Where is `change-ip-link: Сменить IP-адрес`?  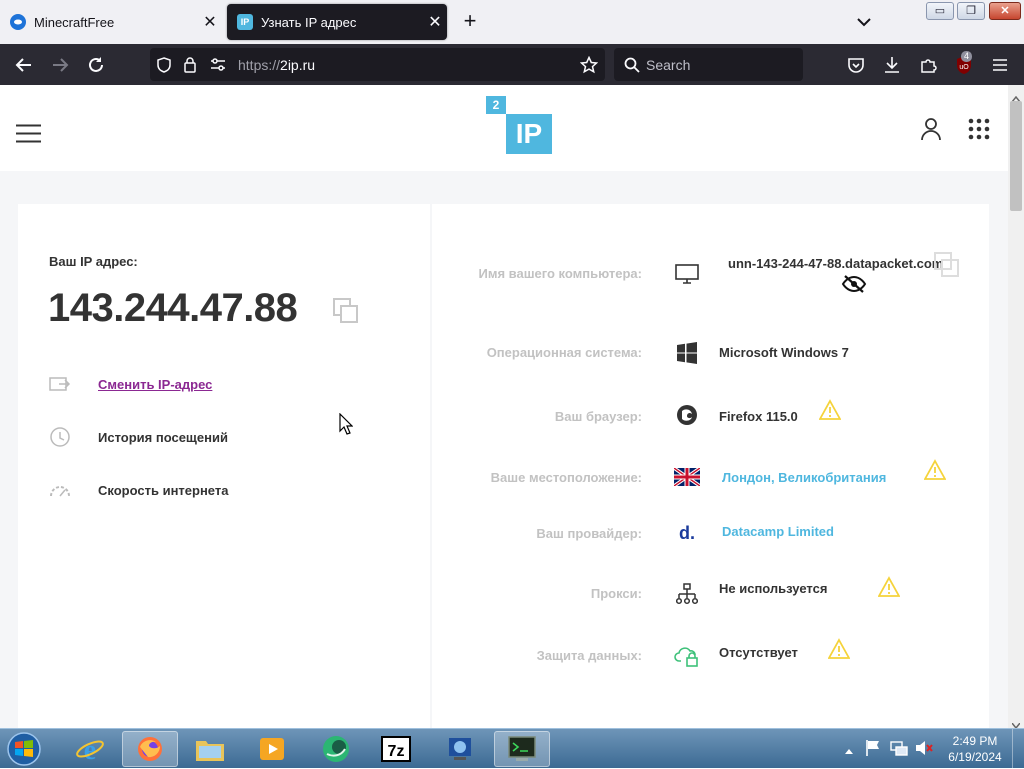
change-ip-link: Сменить IP-адрес is located at coordinates (130, 384).